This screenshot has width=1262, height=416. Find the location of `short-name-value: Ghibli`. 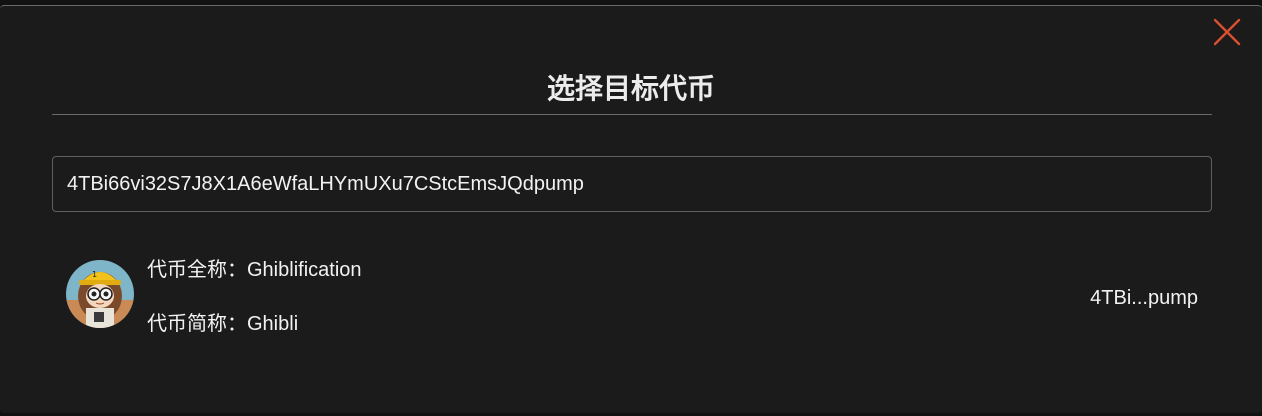

short-name-value: Ghibli is located at coordinates (273, 324).